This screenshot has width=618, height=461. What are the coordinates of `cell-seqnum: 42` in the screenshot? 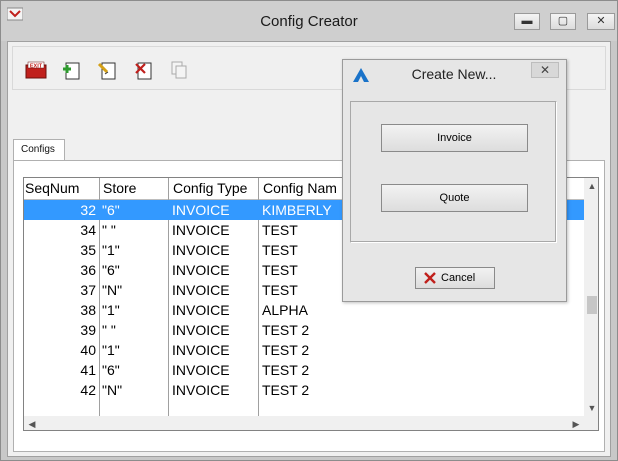 It's located at (88, 390).